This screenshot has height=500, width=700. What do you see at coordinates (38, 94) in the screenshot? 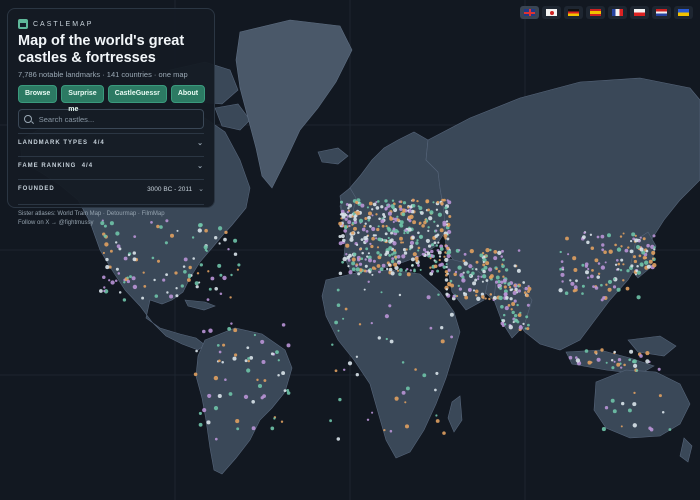
I see `browse-button: Browse` at bounding box center [38, 94].